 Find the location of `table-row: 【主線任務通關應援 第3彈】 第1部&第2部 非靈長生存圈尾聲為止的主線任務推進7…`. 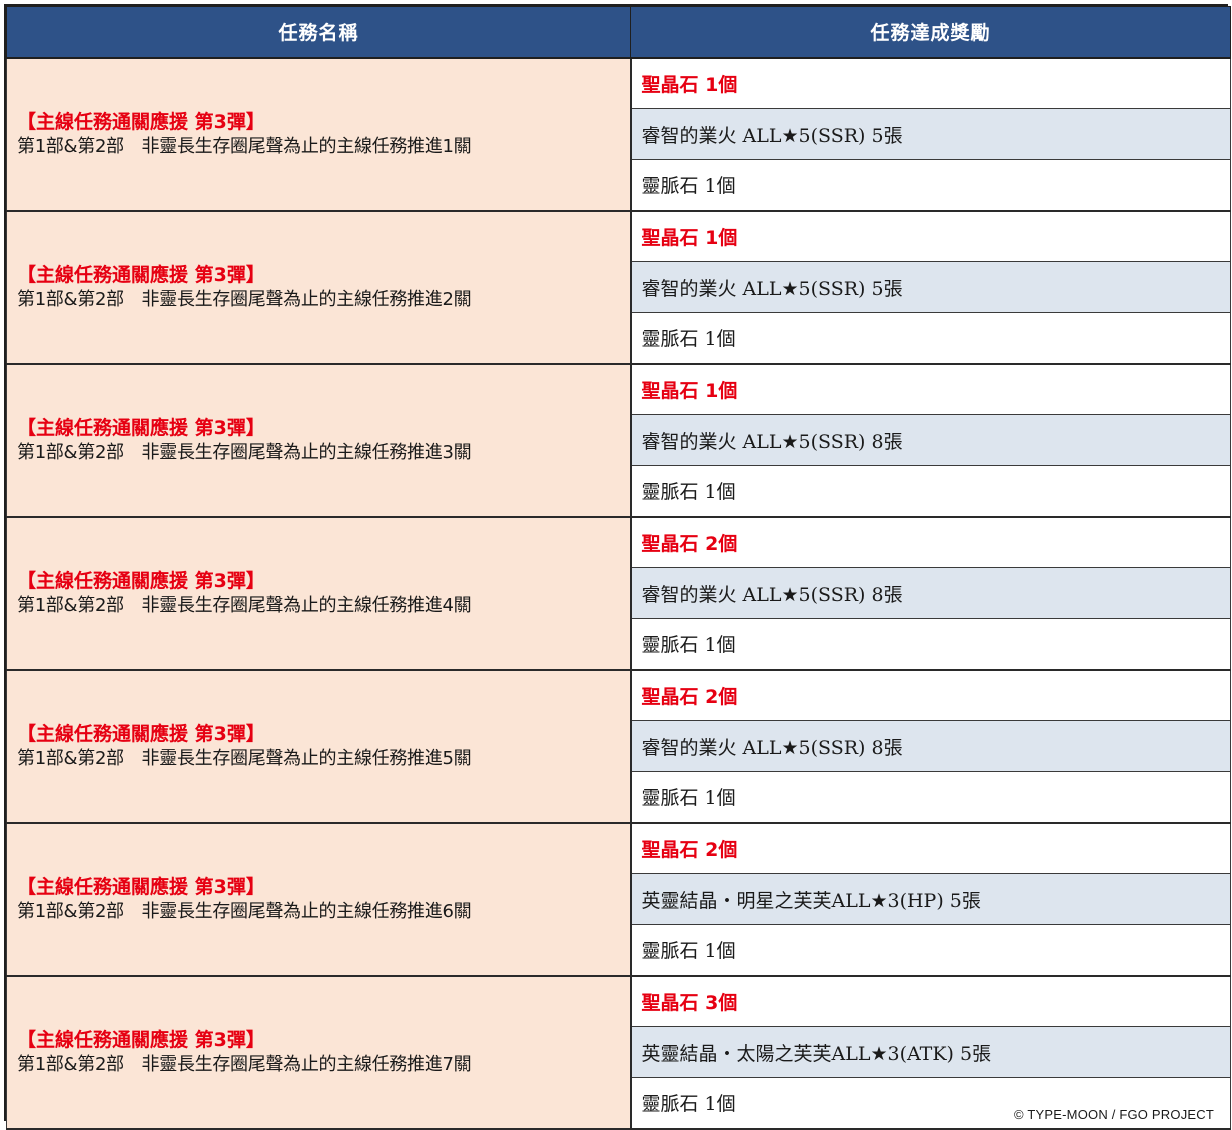

table-row: 【主線任務通關應援 第3彈】 第1部&第2部 非靈長生存圈尾聲為止的主線任務推進7… is located at coordinates (618, 1052).